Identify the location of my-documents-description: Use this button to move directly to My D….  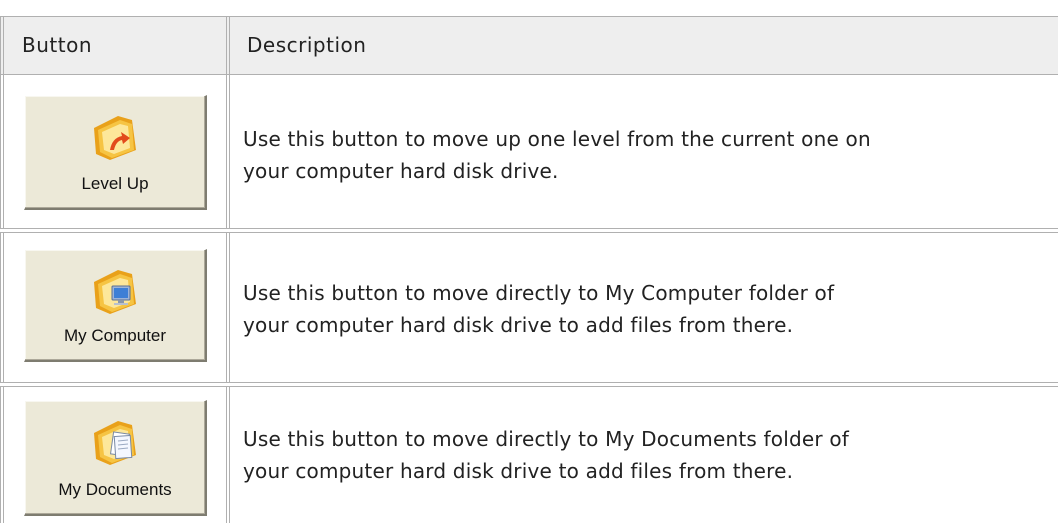
(650, 455).